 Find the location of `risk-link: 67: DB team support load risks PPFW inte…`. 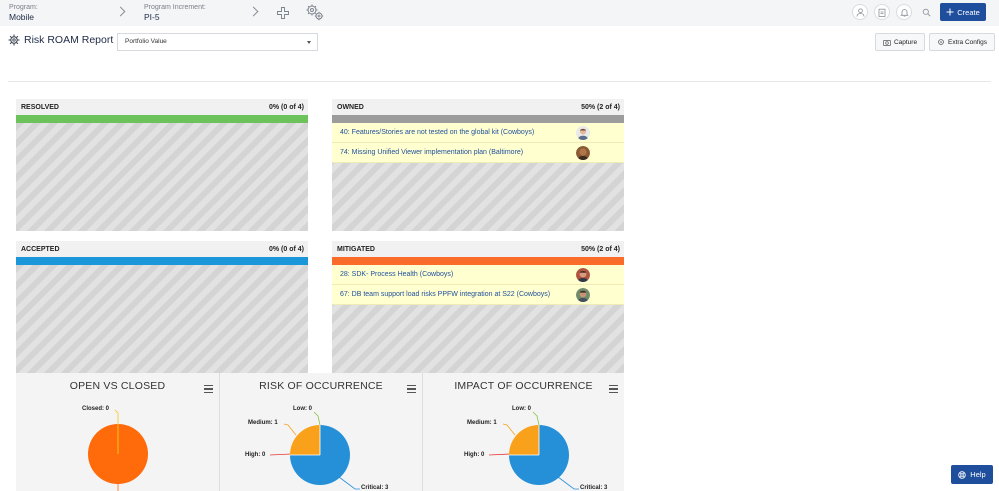

risk-link: 67: DB team support load risks PPFW inte… is located at coordinates (445, 294).